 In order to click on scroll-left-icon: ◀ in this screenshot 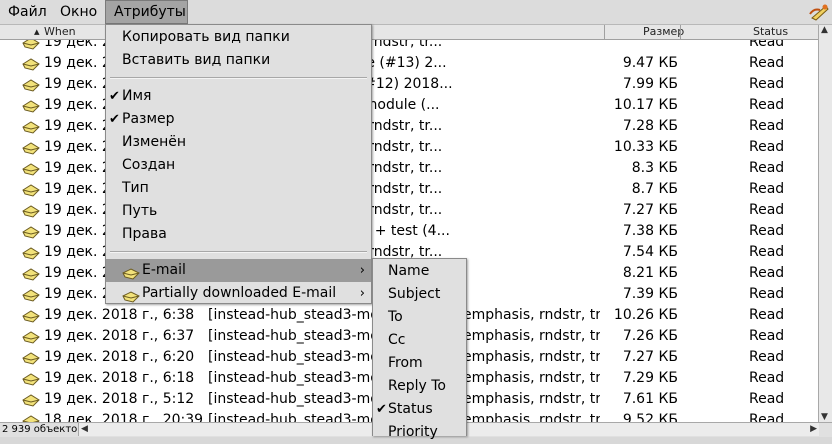, I will do `click(84, 429)`.